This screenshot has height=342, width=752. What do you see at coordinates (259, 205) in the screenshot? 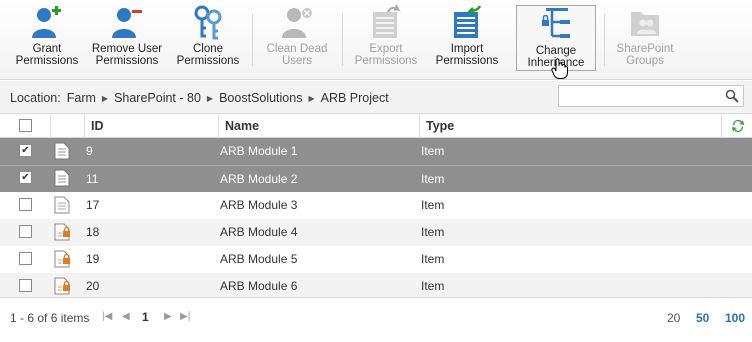
I see `cell-name: ARB Module 3` at bounding box center [259, 205].